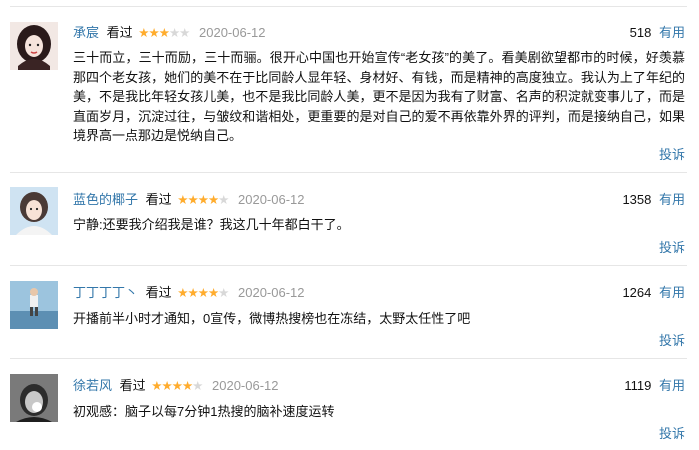 The image size is (699, 450). I want to click on review-meta: 承宸 看过 ★★★★★ 2020-06-12, so click(169, 33).